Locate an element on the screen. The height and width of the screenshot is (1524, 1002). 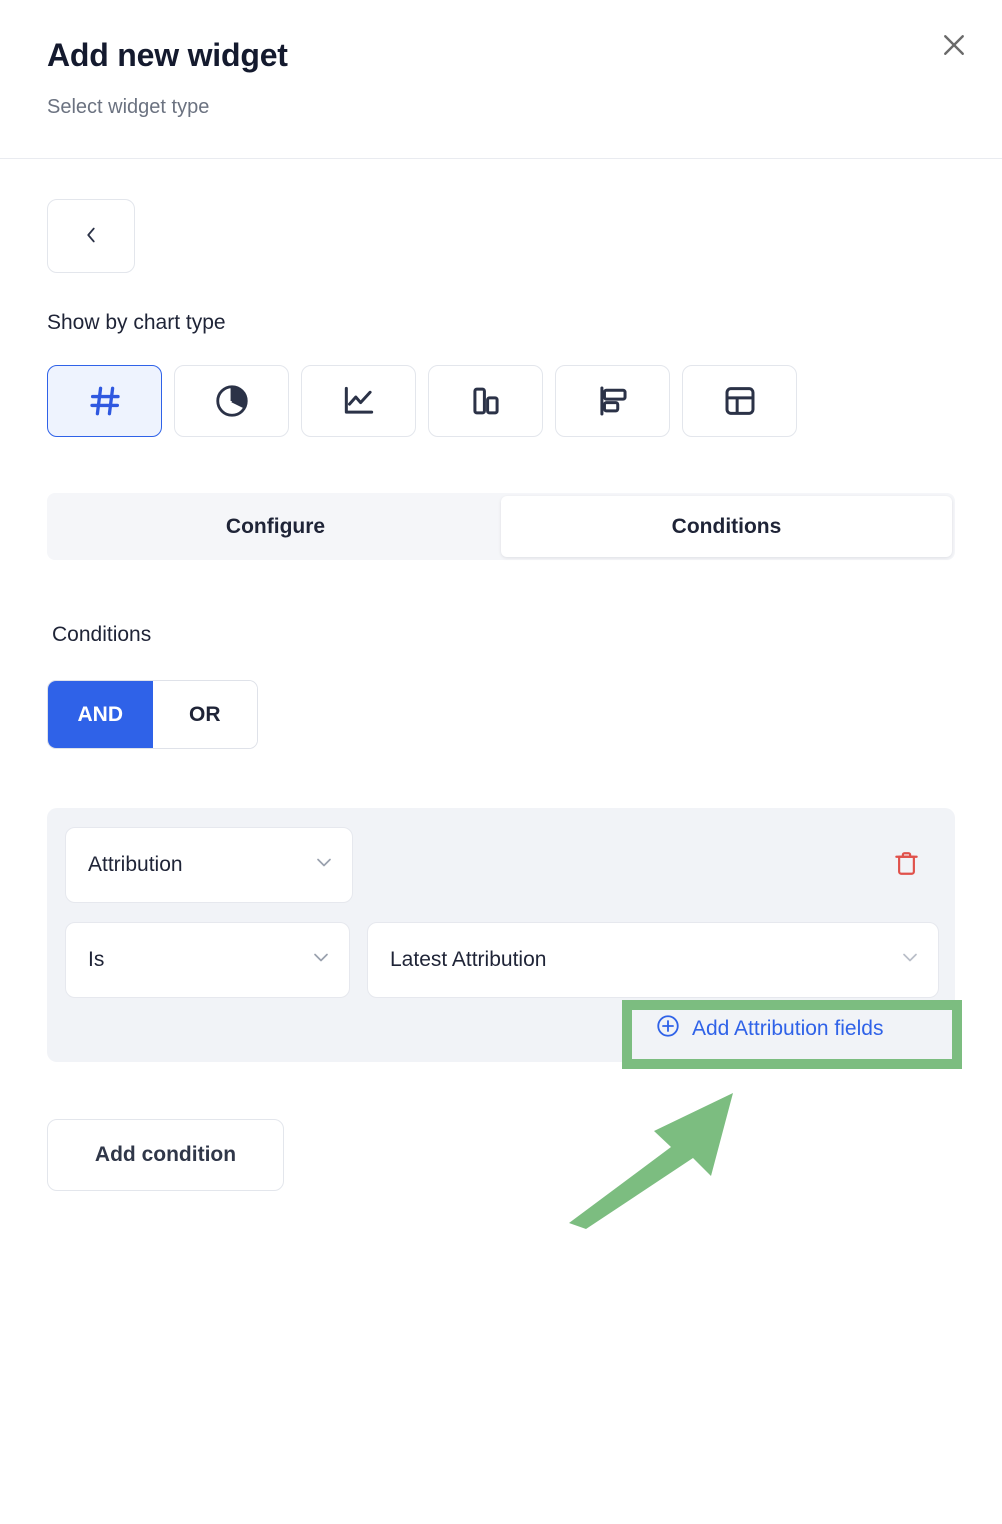
logic-operator-toggle: AND OR is located at coordinates (152, 714).